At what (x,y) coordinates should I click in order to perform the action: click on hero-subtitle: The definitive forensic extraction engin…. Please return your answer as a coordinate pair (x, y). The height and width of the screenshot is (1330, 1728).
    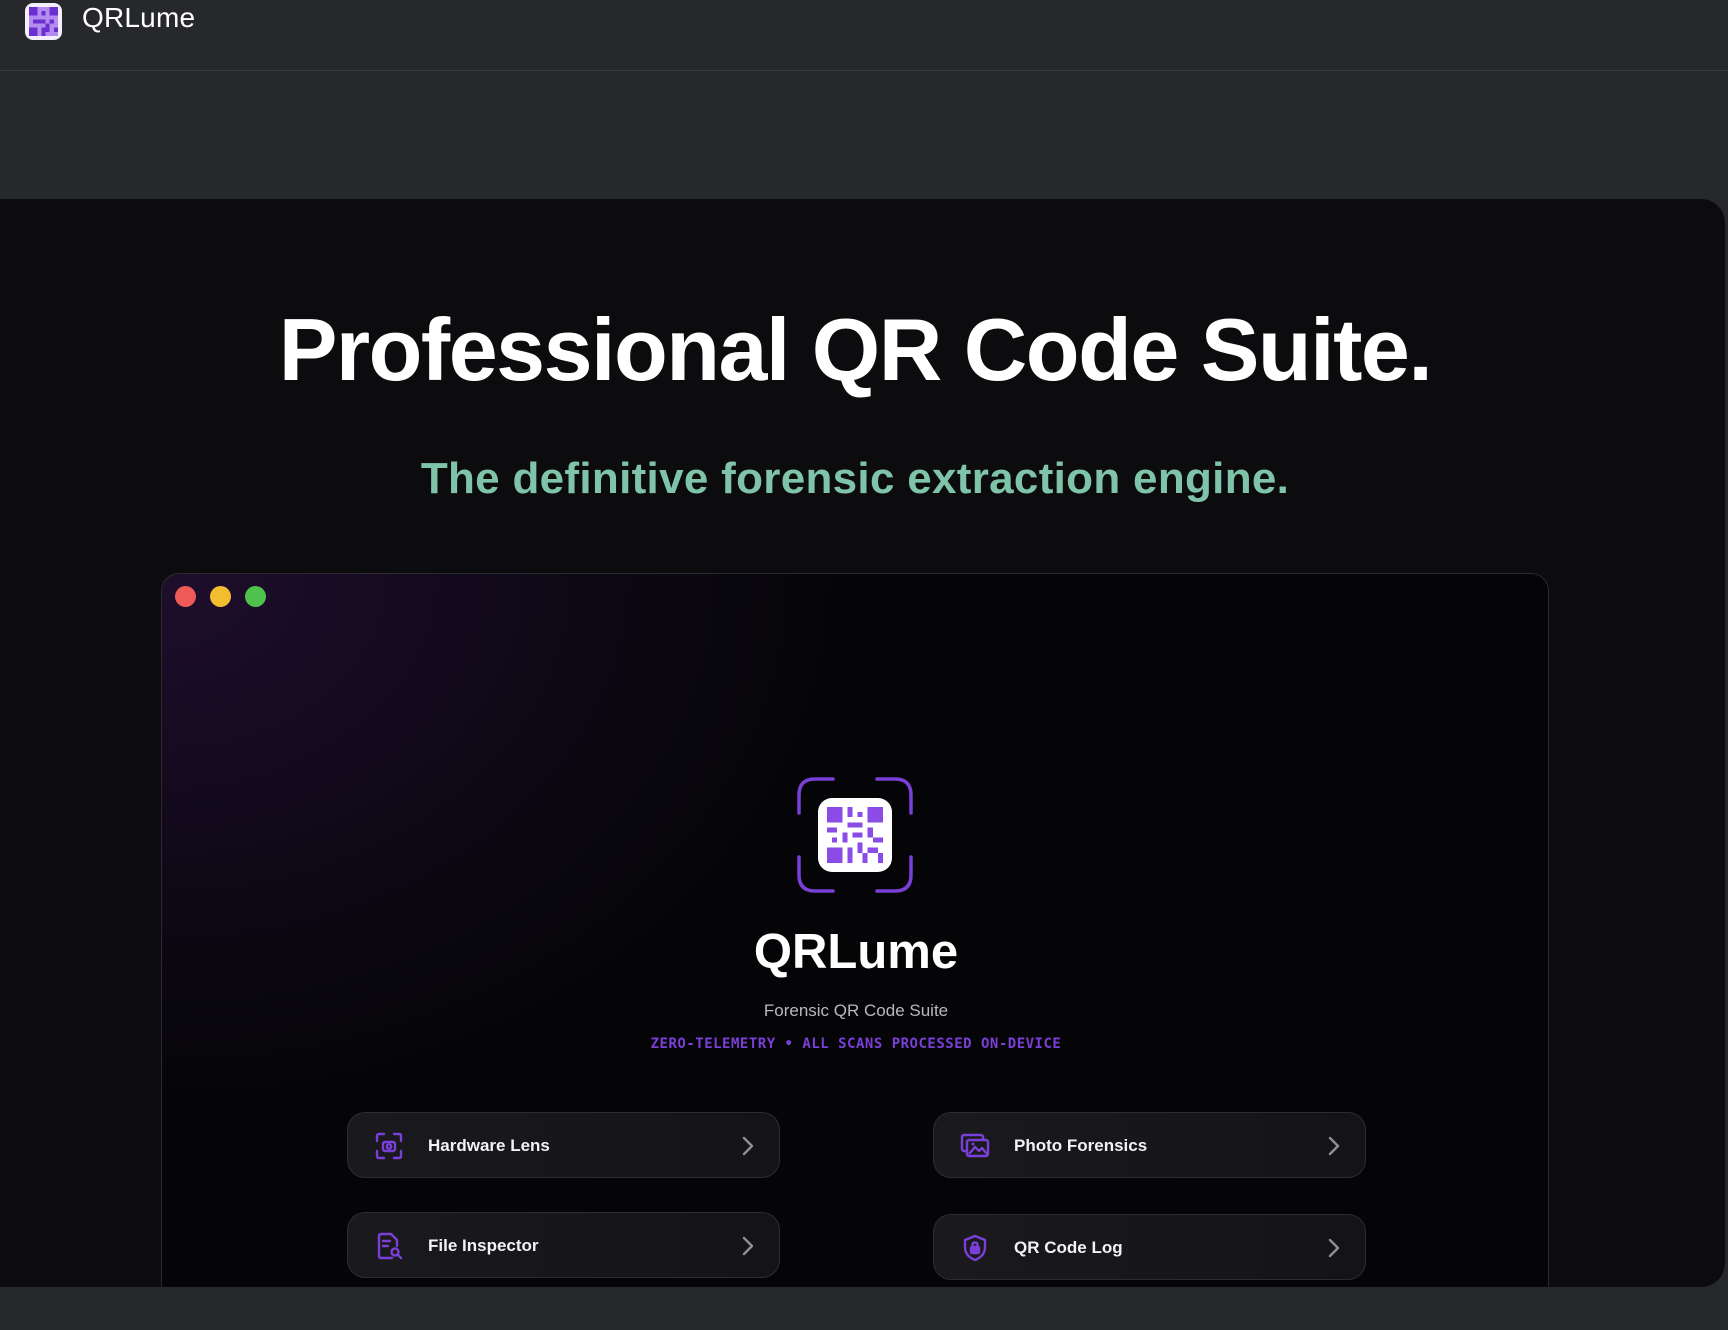
    Looking at the image, I should click on (855, 478).